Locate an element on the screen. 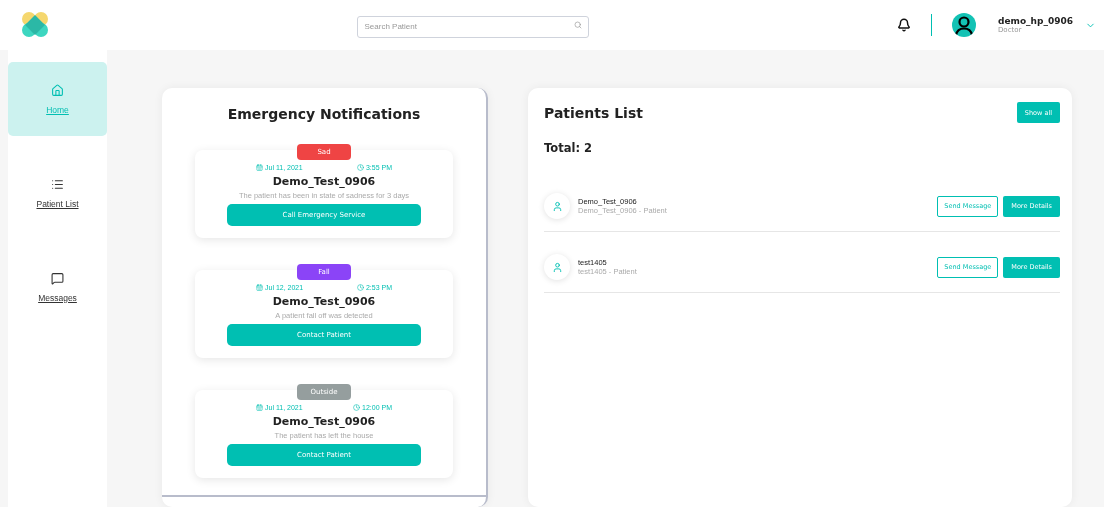 This screenshot has height=507, width=1104. total-count: Total: 2 is located at coordinates (569, 148).